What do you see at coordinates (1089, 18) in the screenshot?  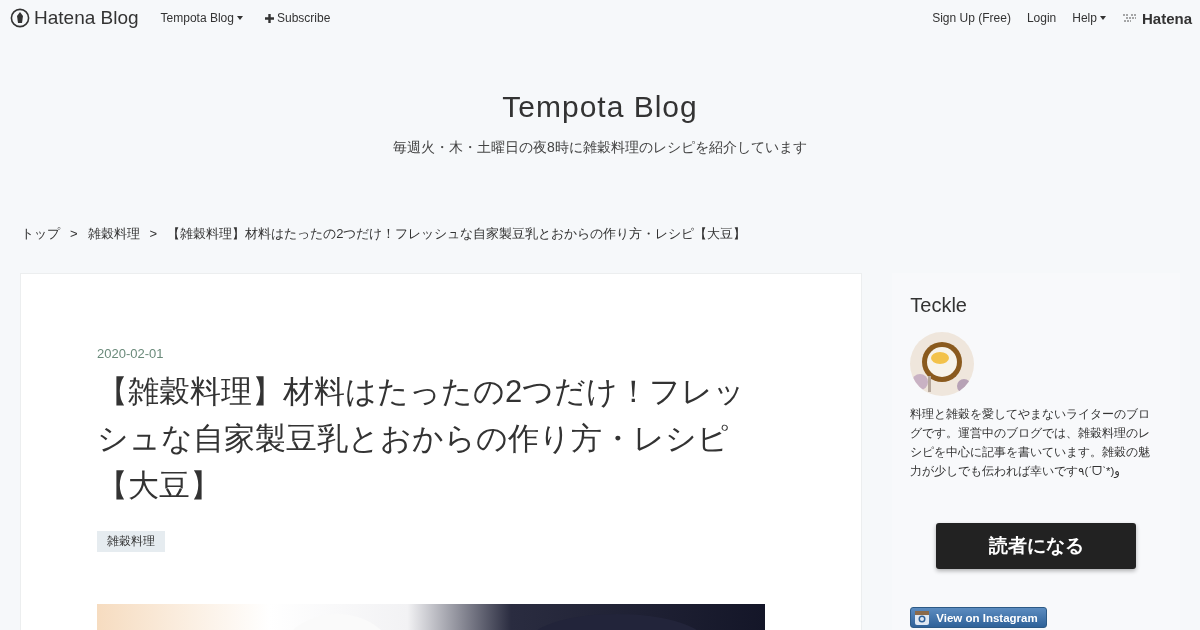 I see `dropdown-menu: Help` at bounding box center [1089, 18].